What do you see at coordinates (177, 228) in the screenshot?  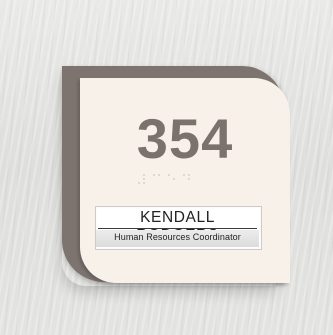 I see `name-divider-line` at bounding box center [177, 228].